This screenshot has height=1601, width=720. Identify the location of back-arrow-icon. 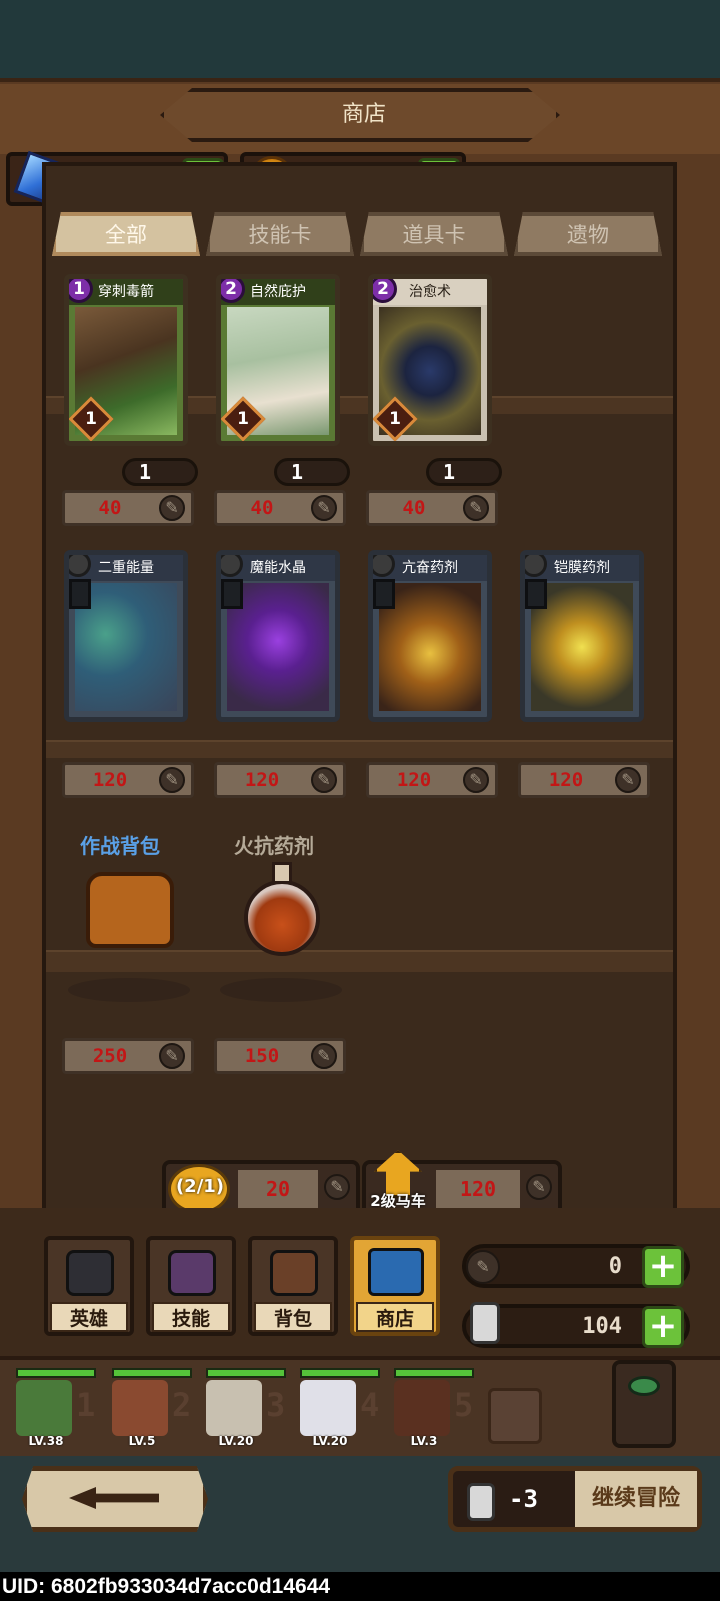
(114, 1498).